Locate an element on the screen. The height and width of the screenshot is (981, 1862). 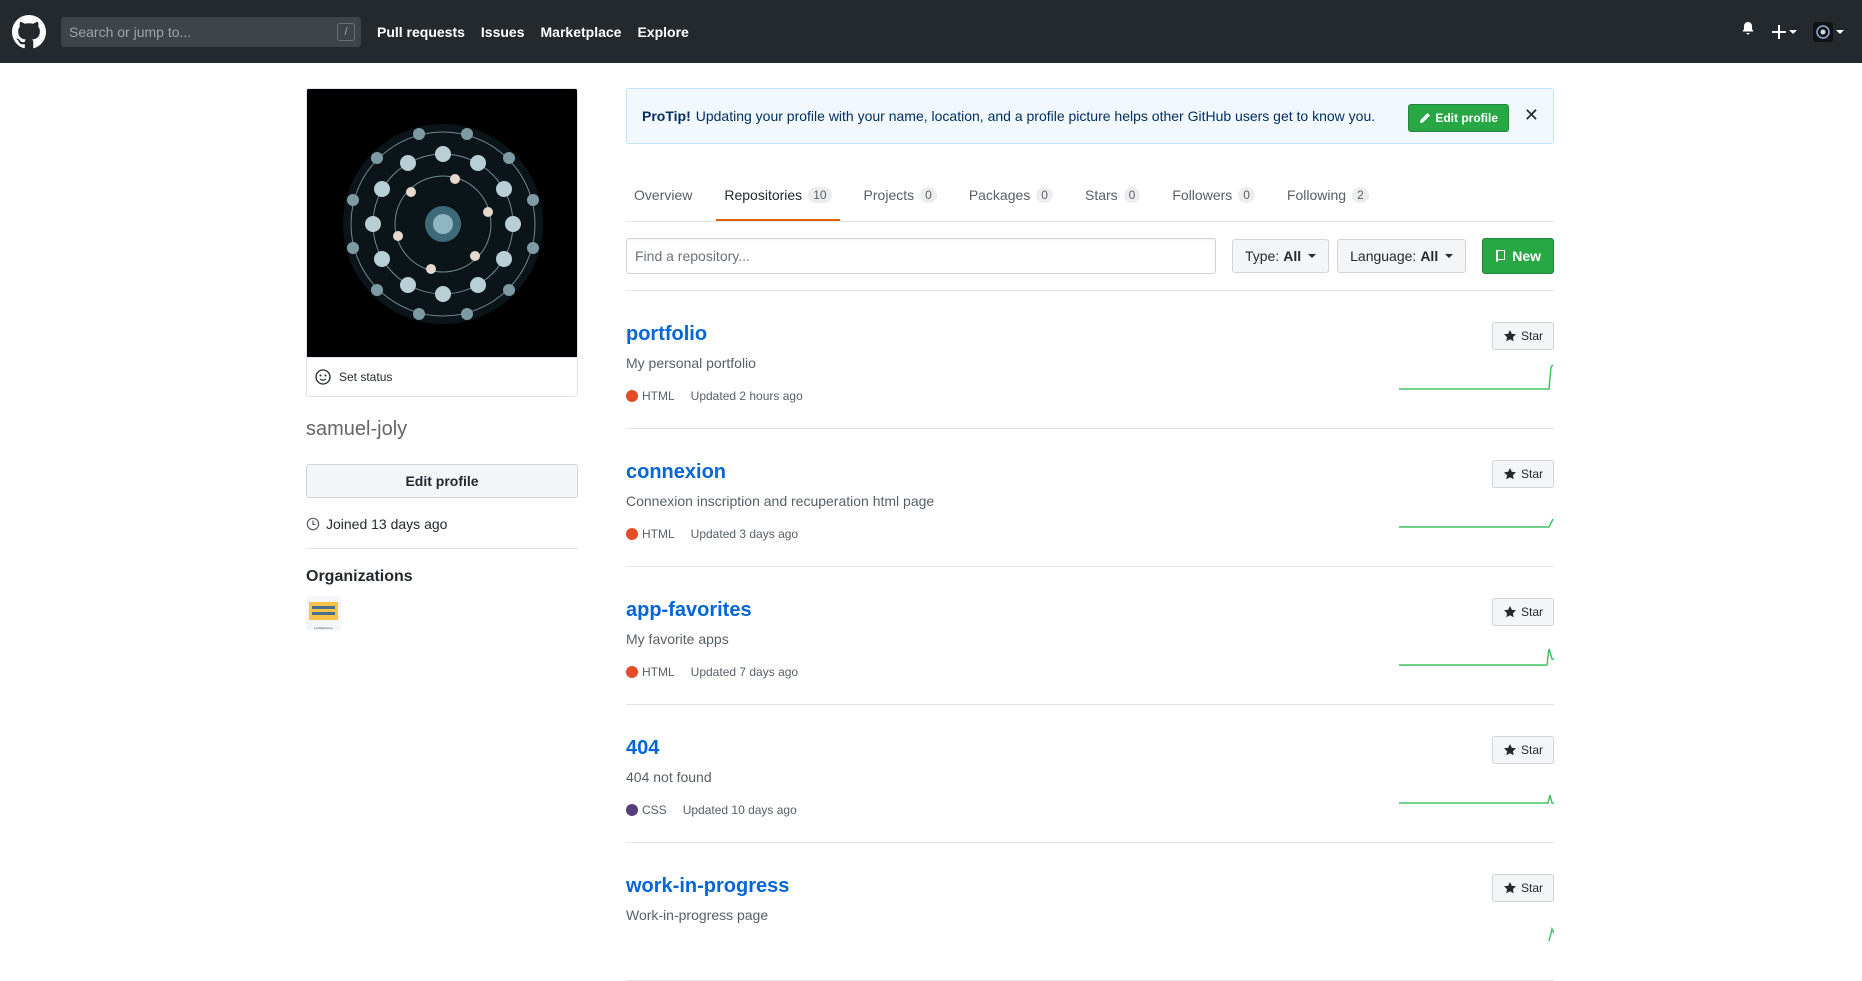
type-filter-label: Type: is located at coordinates (1262, 256).